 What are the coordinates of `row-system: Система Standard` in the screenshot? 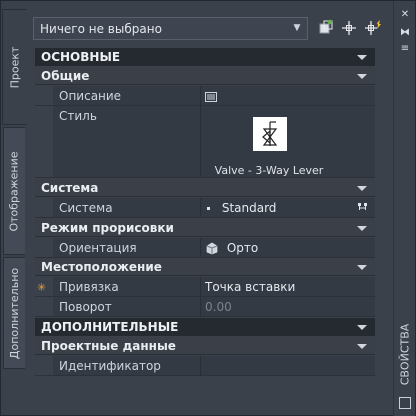 It's located at (205, 208).